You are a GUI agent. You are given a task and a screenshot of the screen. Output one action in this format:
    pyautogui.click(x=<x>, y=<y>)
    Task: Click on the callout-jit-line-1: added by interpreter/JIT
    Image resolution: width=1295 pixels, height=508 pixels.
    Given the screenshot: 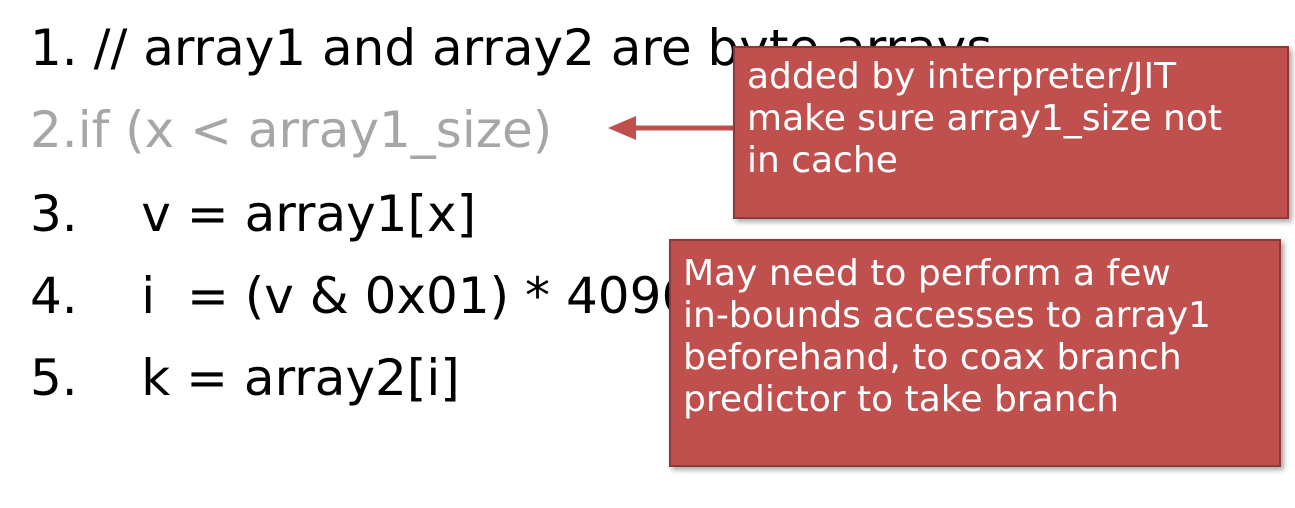 What is the action you would take?
    pyautogui.click(x=962, y=76)
    